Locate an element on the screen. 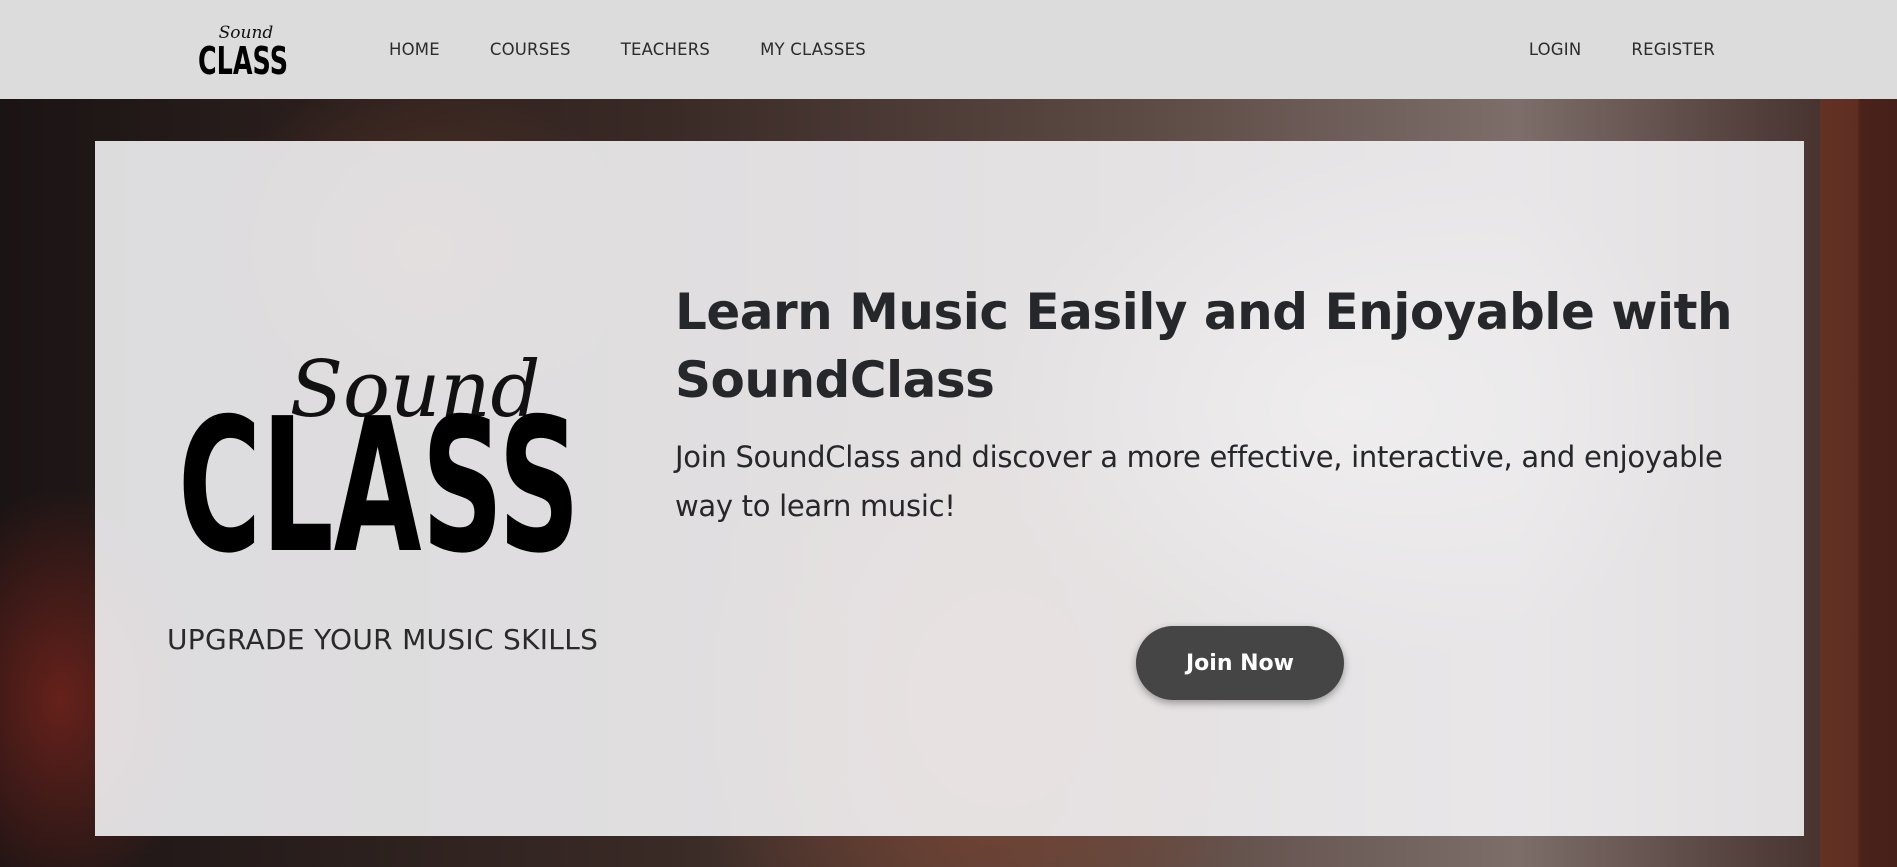 This screenshot has height=867, width=1897. nav-courses-link: COURSES is located at coordinates (530, 49).